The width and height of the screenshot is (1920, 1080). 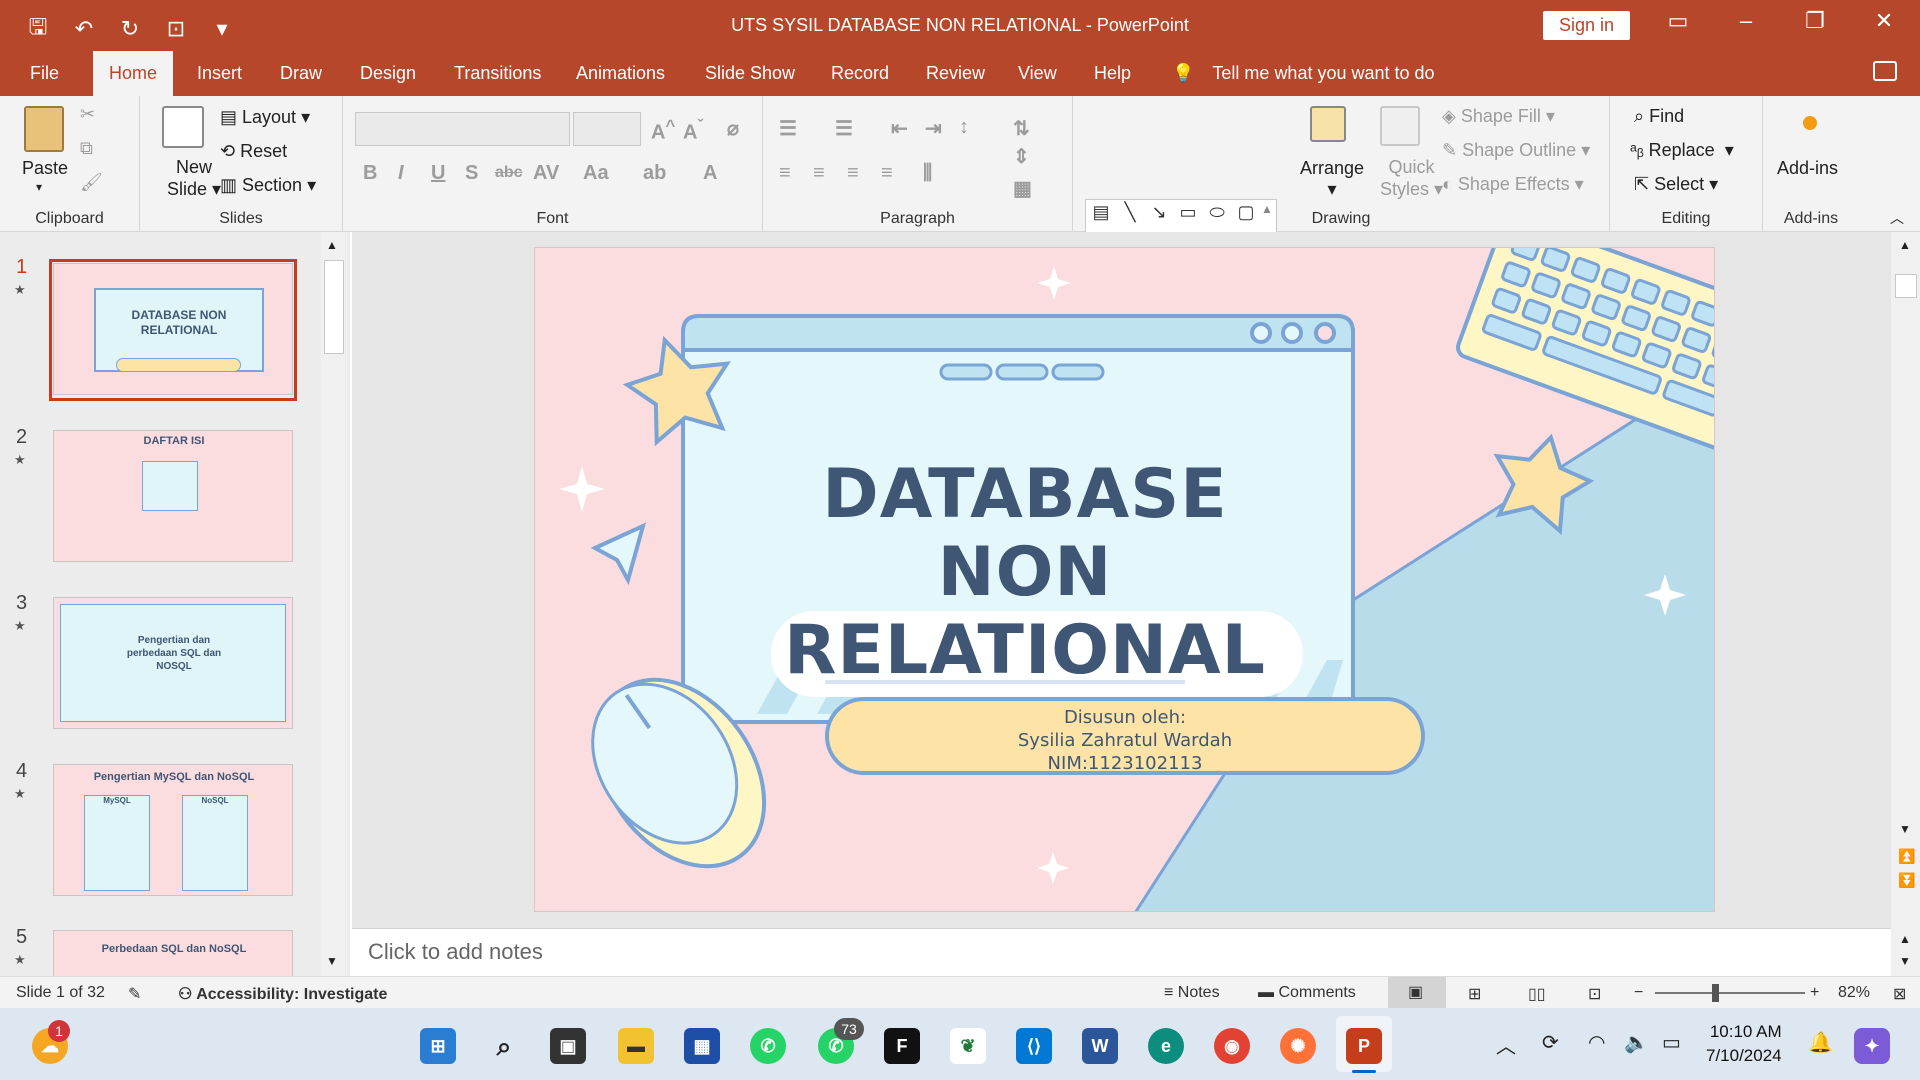 What do you see at coordinates (596, 173) in the screenshot?
I see `change-case-icon: Aa` at bounding box center [596, 173].